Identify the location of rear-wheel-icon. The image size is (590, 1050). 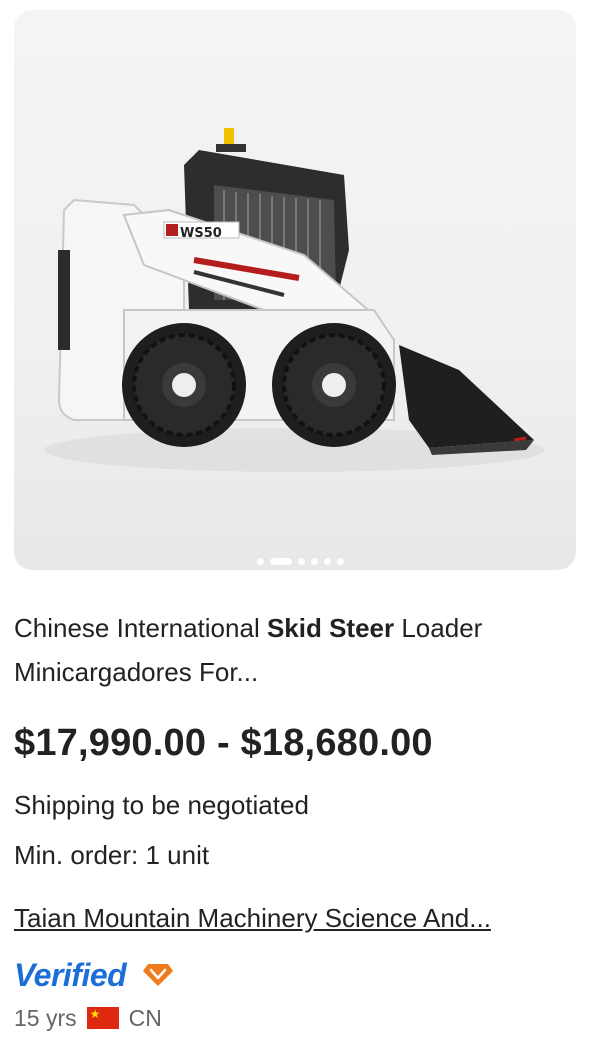
(184, 385).